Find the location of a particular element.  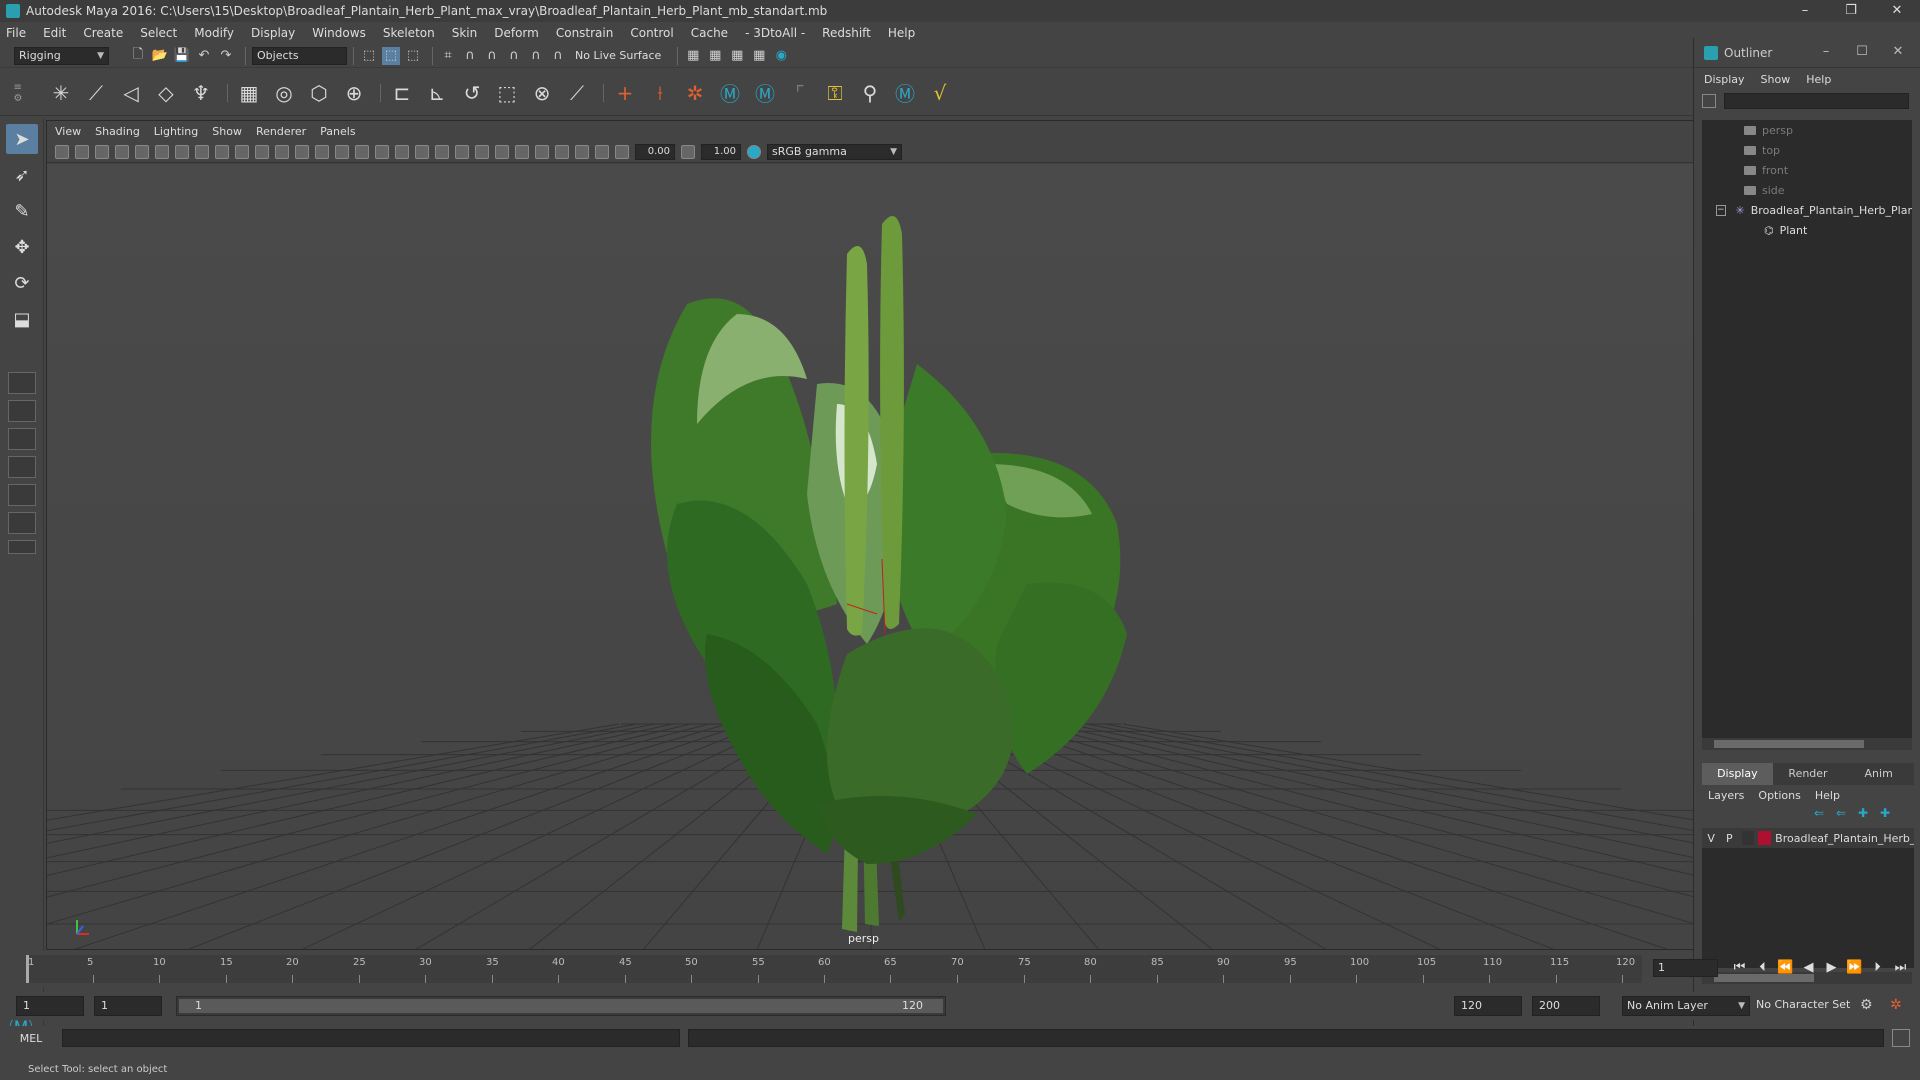

layer-row: V P Broadleaf_Plantain_Herb_Plant is located at coordinates (1808, 838).